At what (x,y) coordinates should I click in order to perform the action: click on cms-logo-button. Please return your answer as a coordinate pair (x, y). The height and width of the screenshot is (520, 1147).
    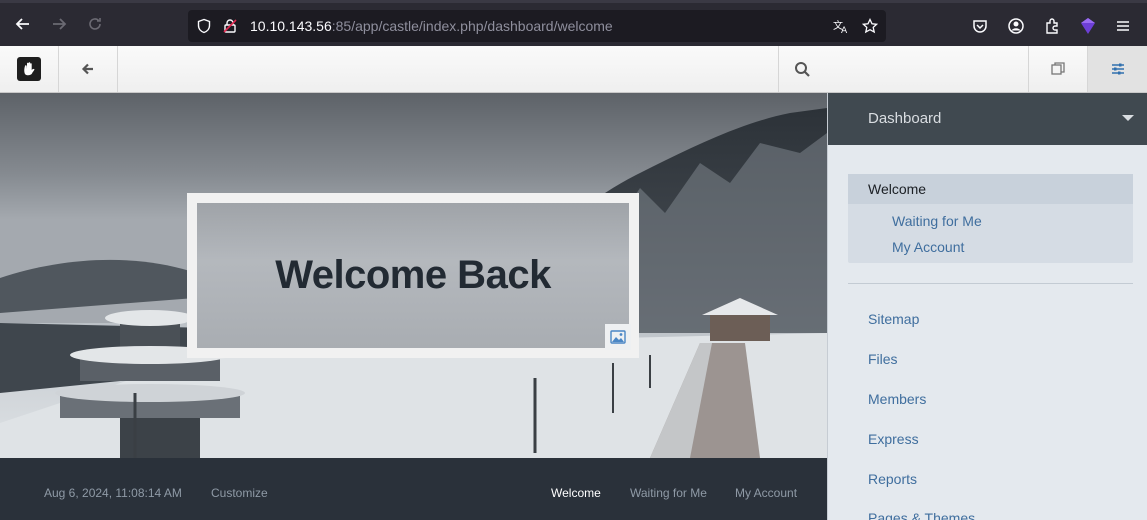
    Looking at the image, I should click on (29, 69).